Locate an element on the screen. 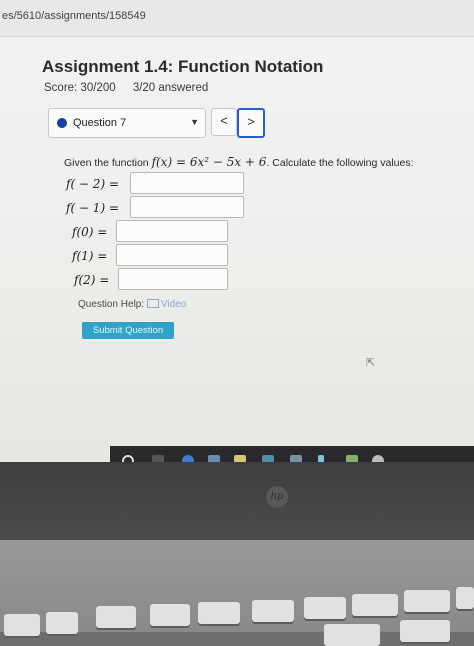 This screenshot has height=646, width=474. video-icon is located at coordinates (152, 303).